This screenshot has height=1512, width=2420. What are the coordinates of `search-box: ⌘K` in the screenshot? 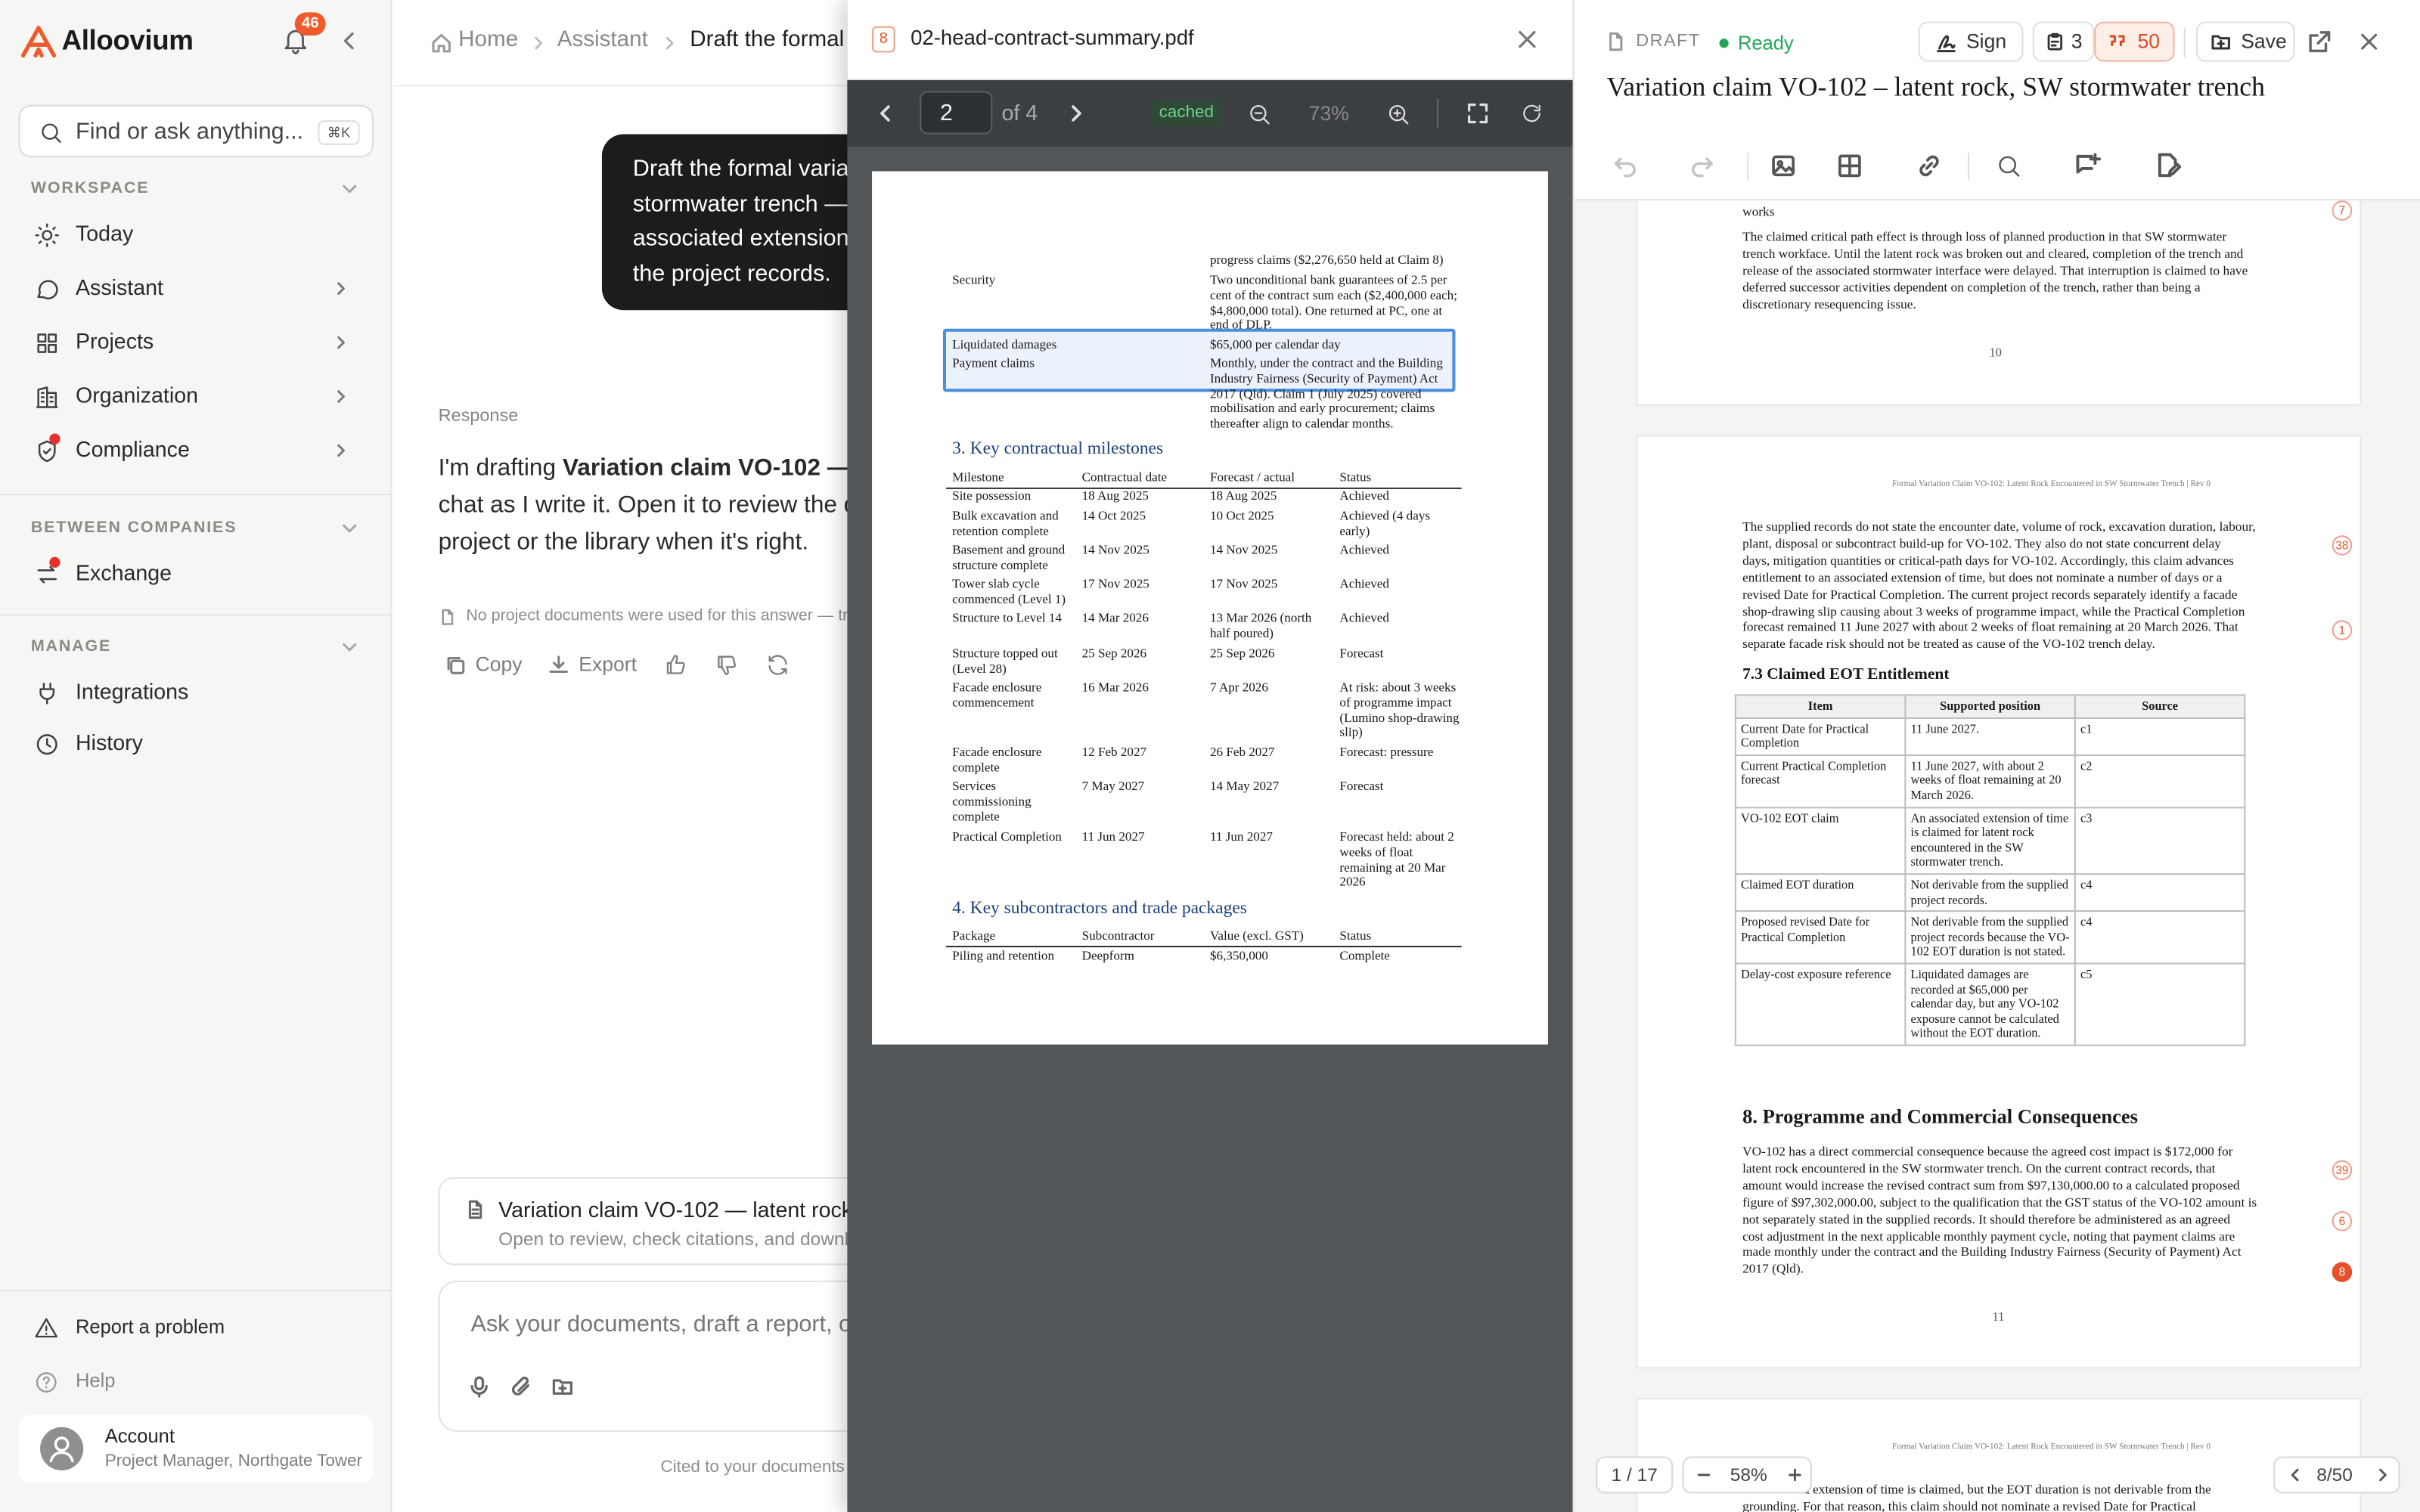 It's located at (196, 131).